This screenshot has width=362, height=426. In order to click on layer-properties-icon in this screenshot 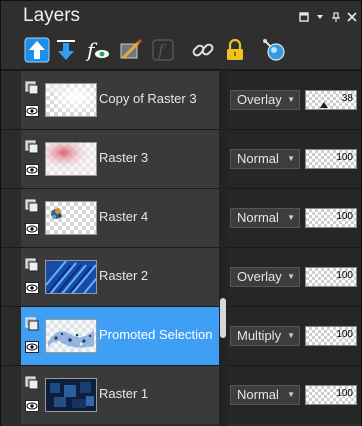, I will do `click(274, 50)`.